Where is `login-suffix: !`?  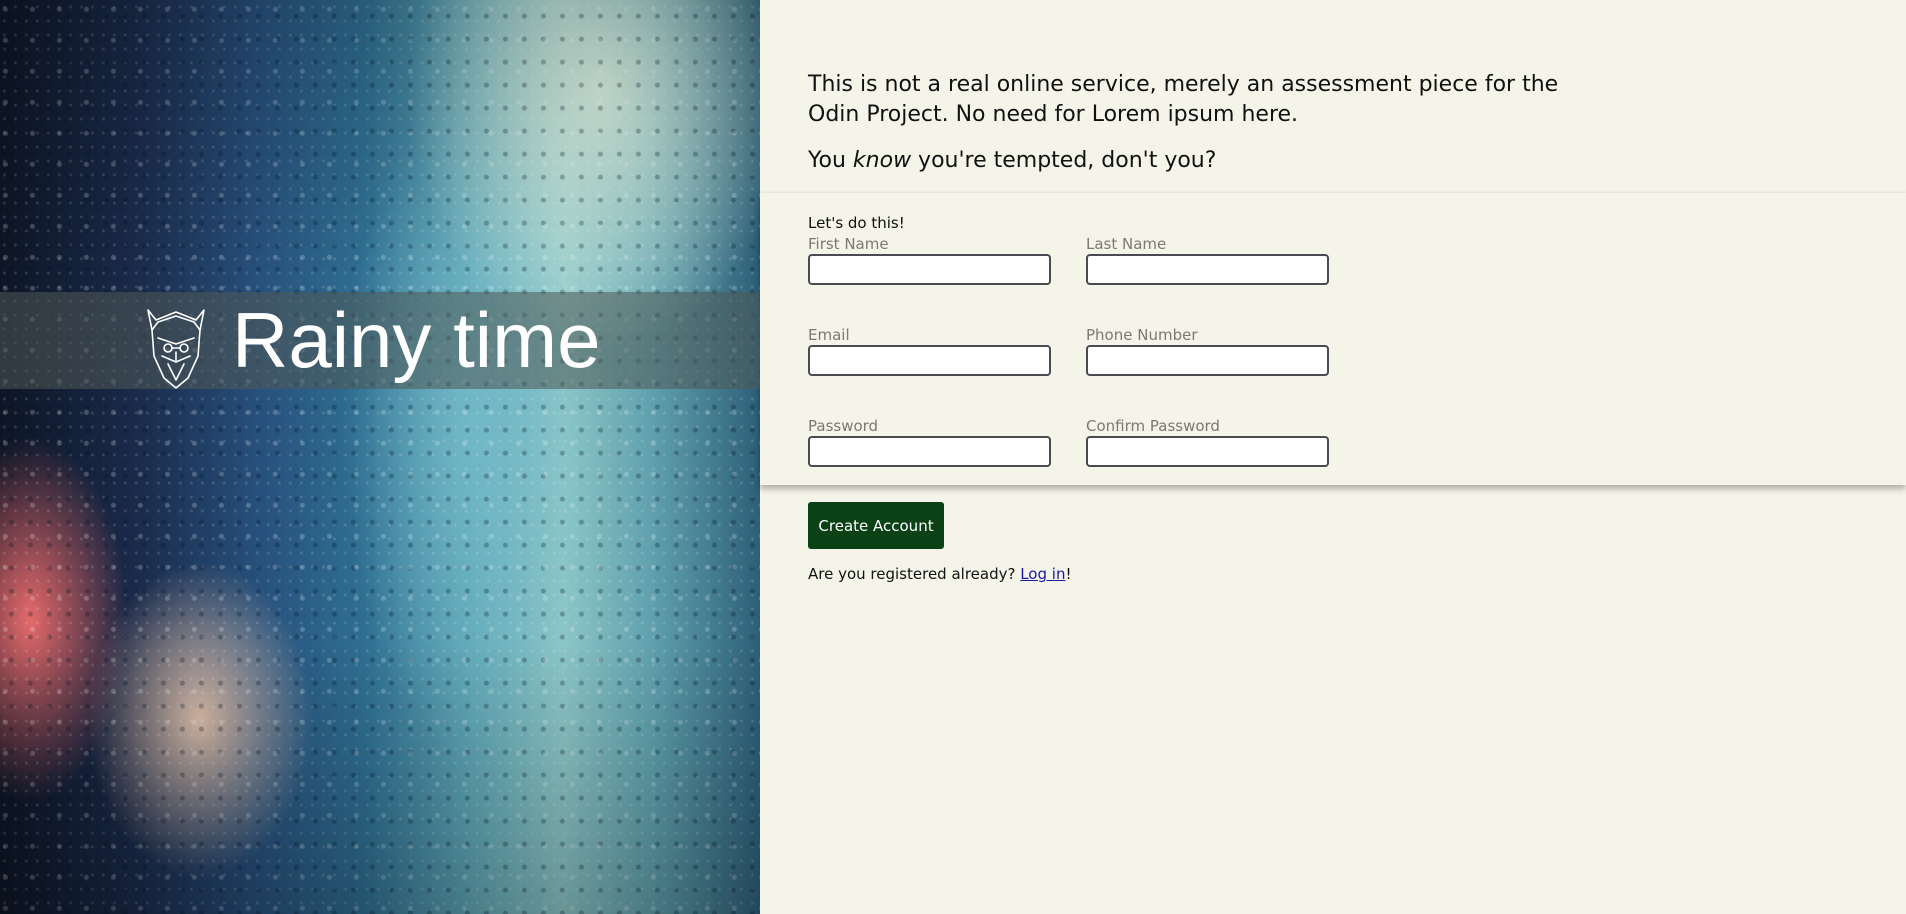 login-suffix: ! is located at coordinates (1068, 574).